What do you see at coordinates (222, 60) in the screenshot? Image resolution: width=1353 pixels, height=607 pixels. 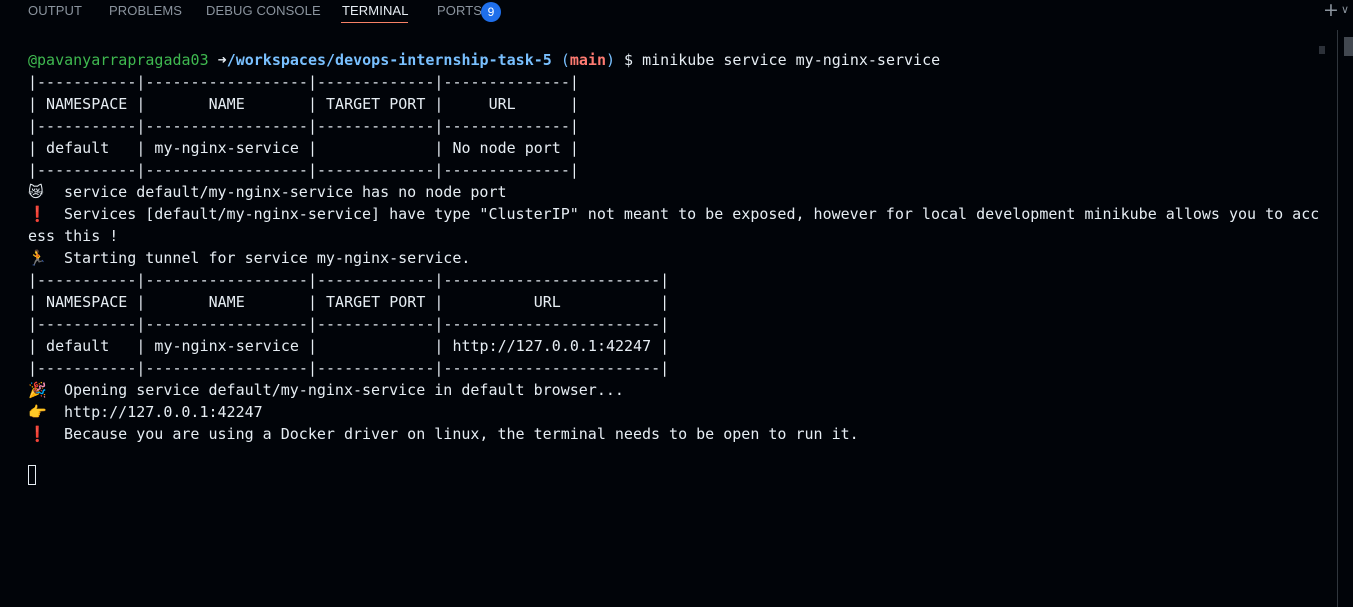 I see `prompt-arrow-icon: ➜` at bounding box center [222, 60].